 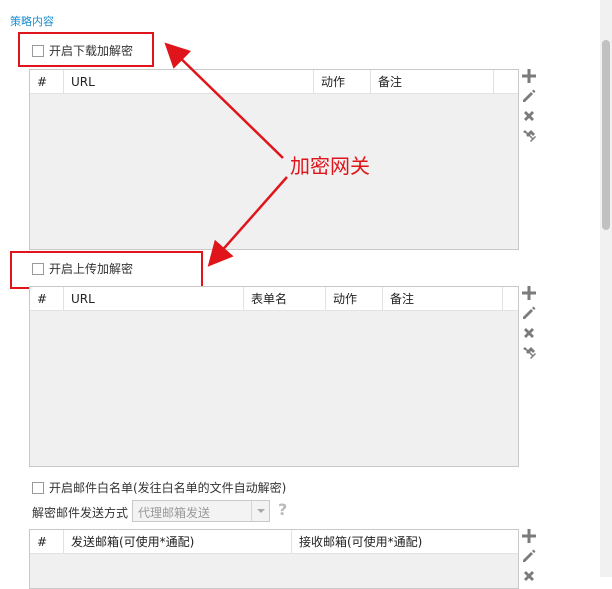 What do you see at coordinates (330, 166) in the screenshot?
I see `annotation-label: 加密网关` at bounding box center [330, 166].